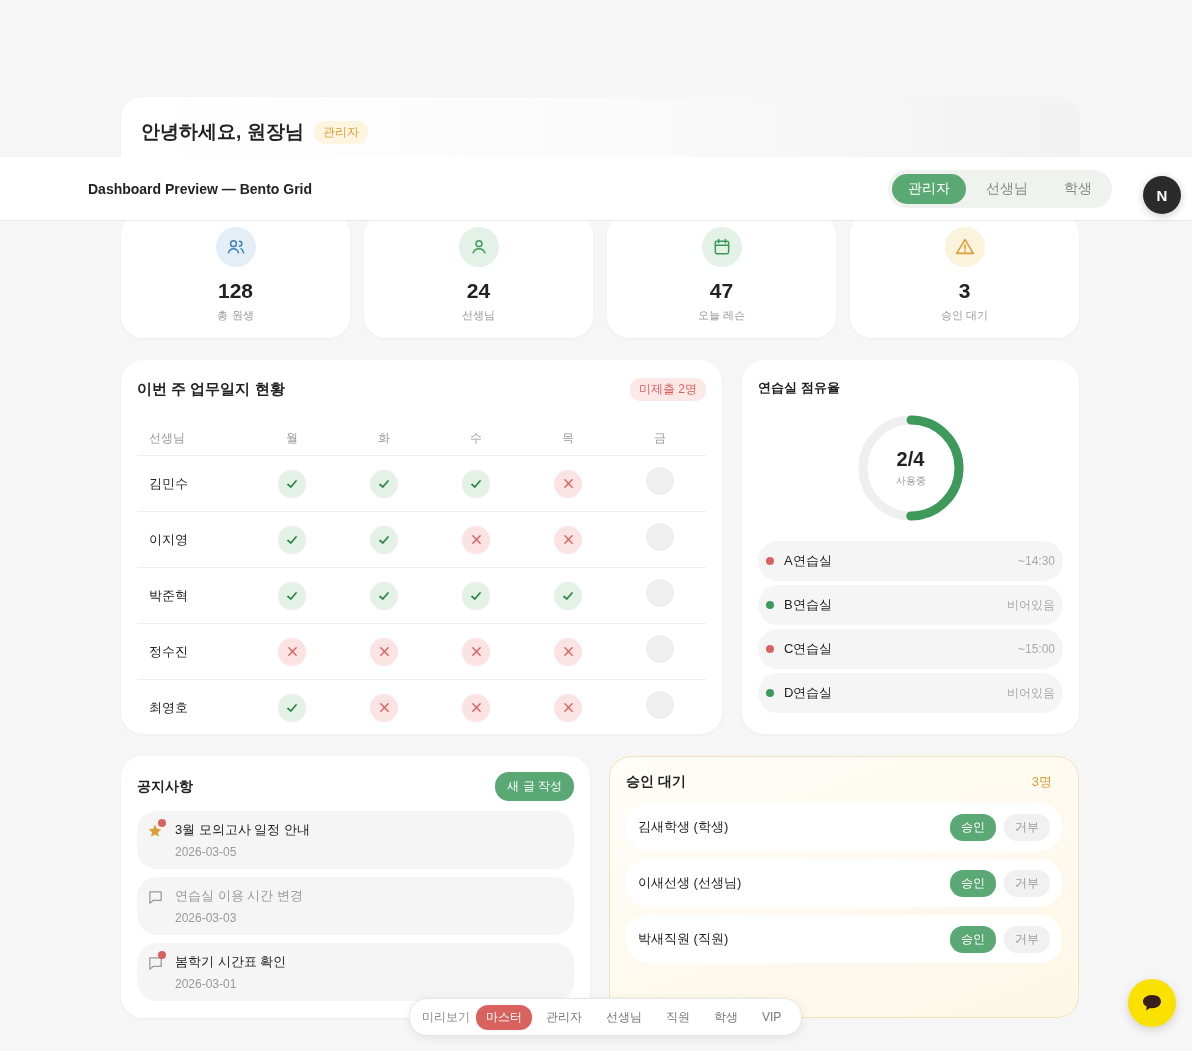 This screenshot has height=1051, width=1192. I want to click on teacher-name: 최영호, so click(168, 707).